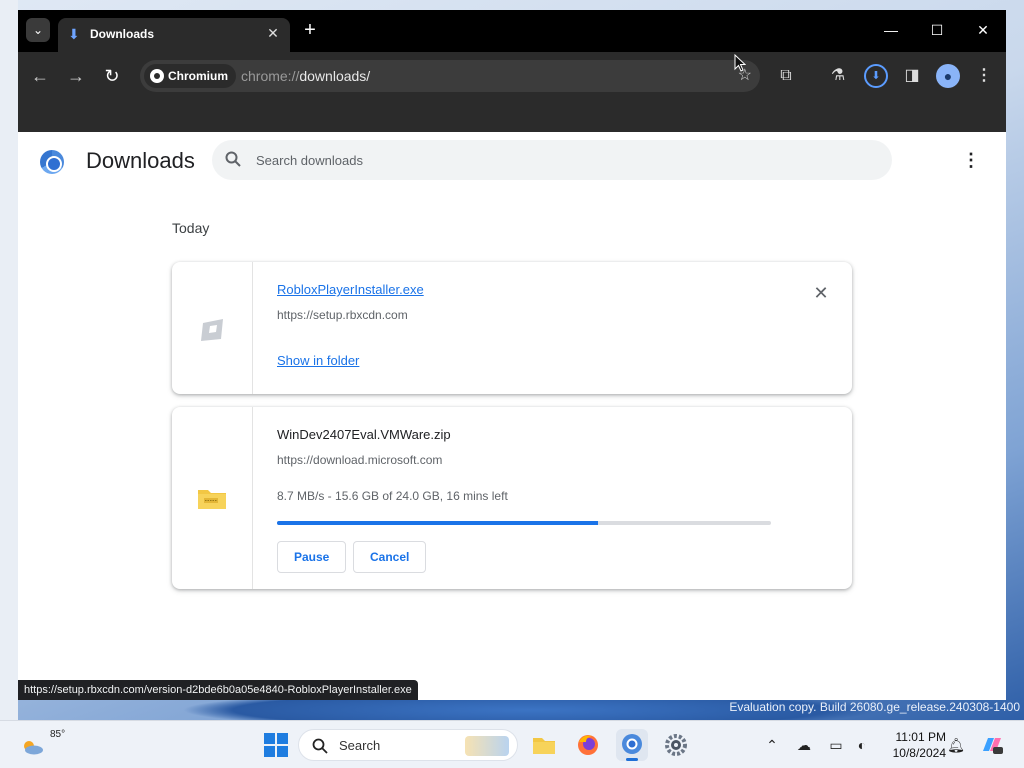  What do you see at coordinates (983, 30) in the screenshot?
I see `close-window-button: ✕` at bounding box center [983, 30].